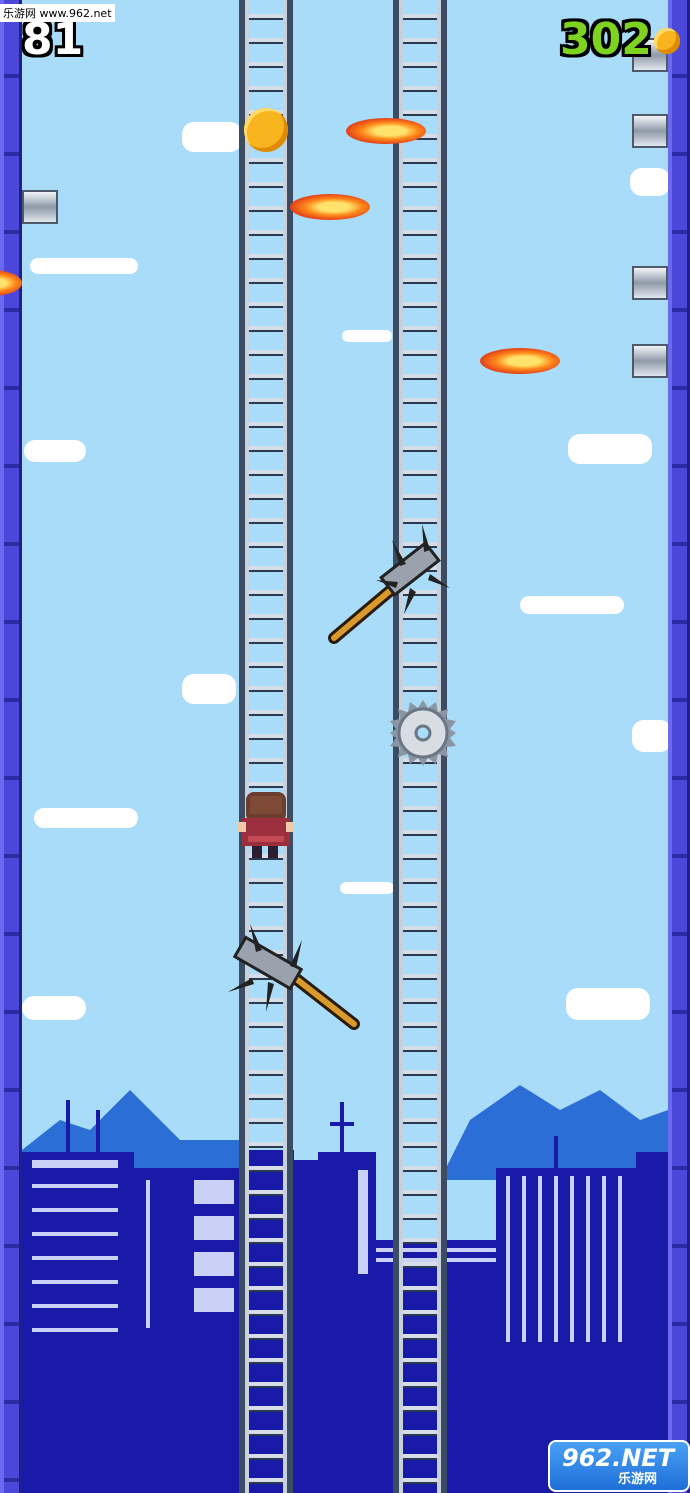 This screenshot has width=690, height=1493. I want to click on watermark-subtitle: 乐游网, so click(638, 1479).